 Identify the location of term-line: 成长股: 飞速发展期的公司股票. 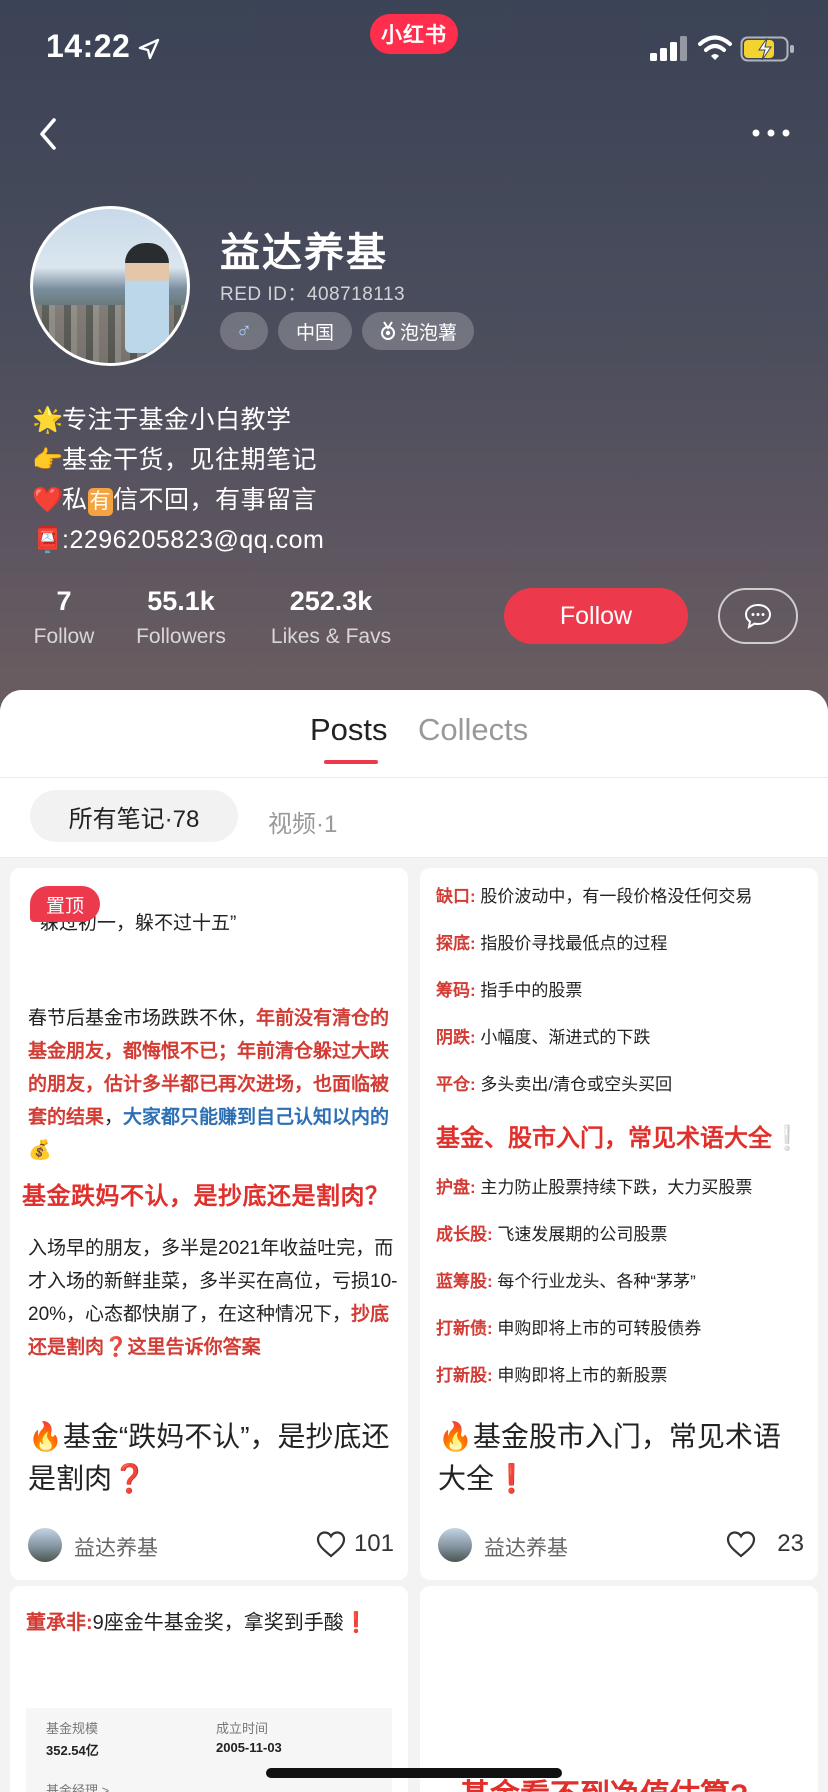
(551, 1232).